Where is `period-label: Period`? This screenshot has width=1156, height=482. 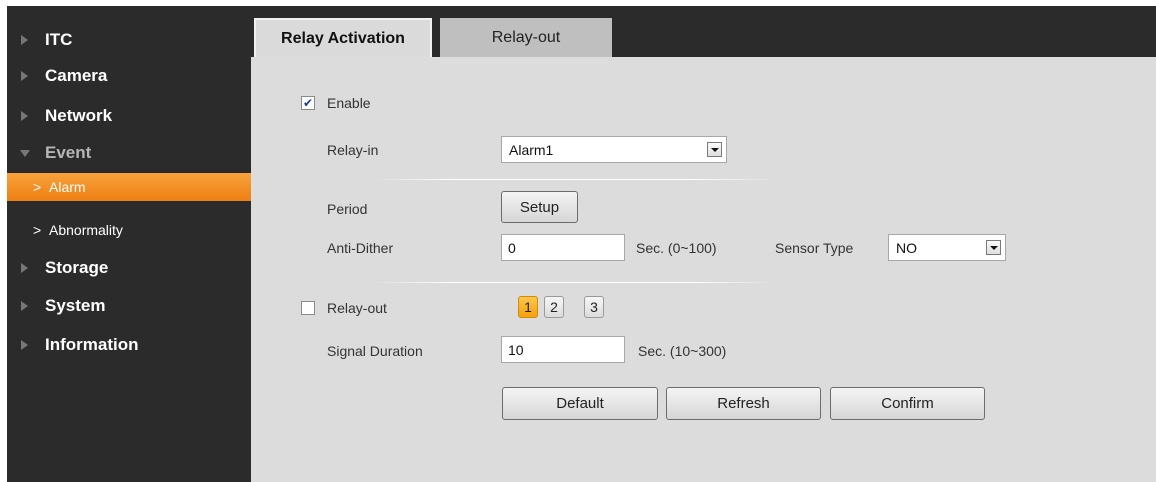 period-label: Period is located at coordinates (347, 209).